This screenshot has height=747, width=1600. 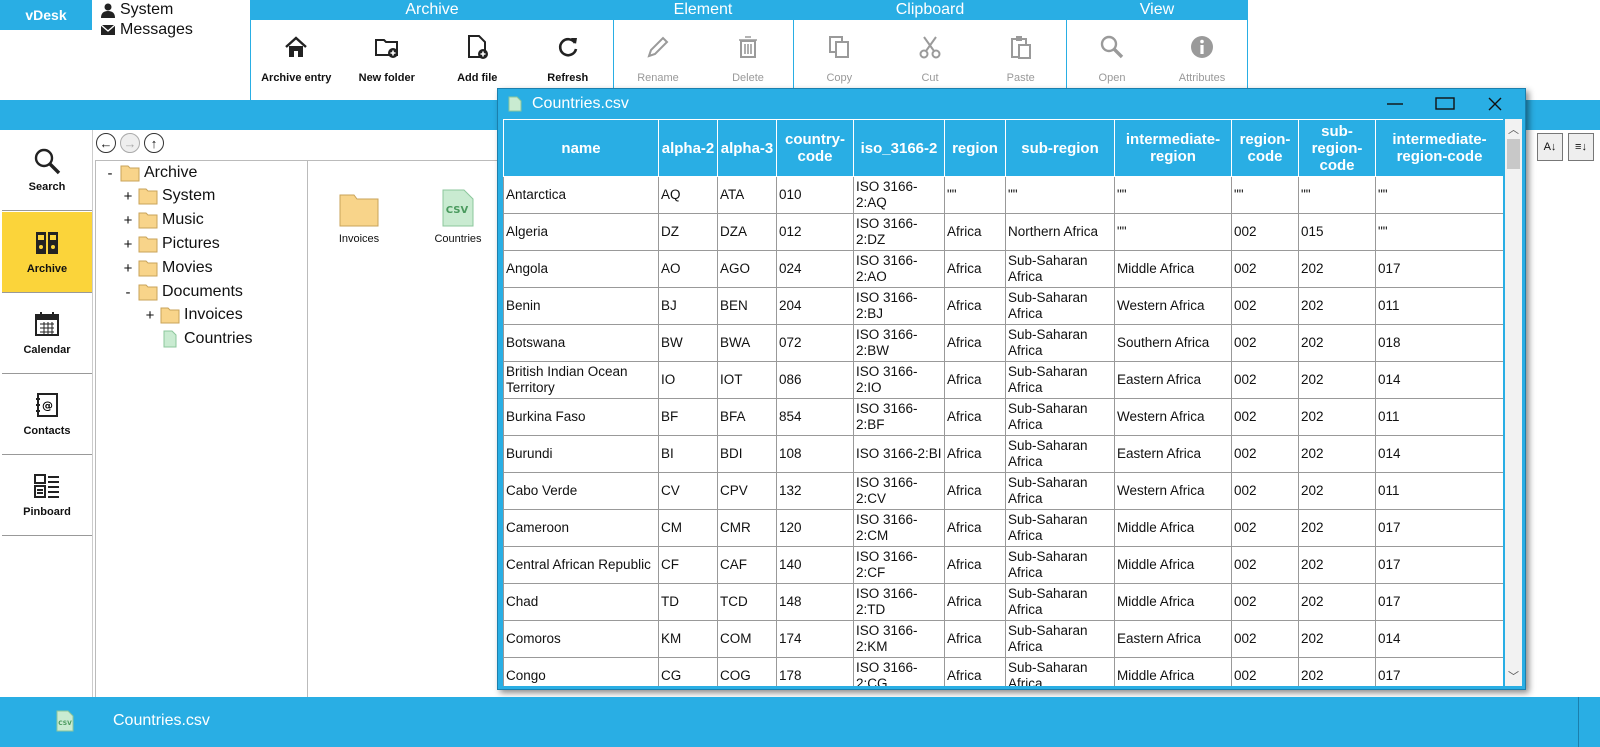 I want to click on column-header: alpha-3, so click(x=747, y=148).